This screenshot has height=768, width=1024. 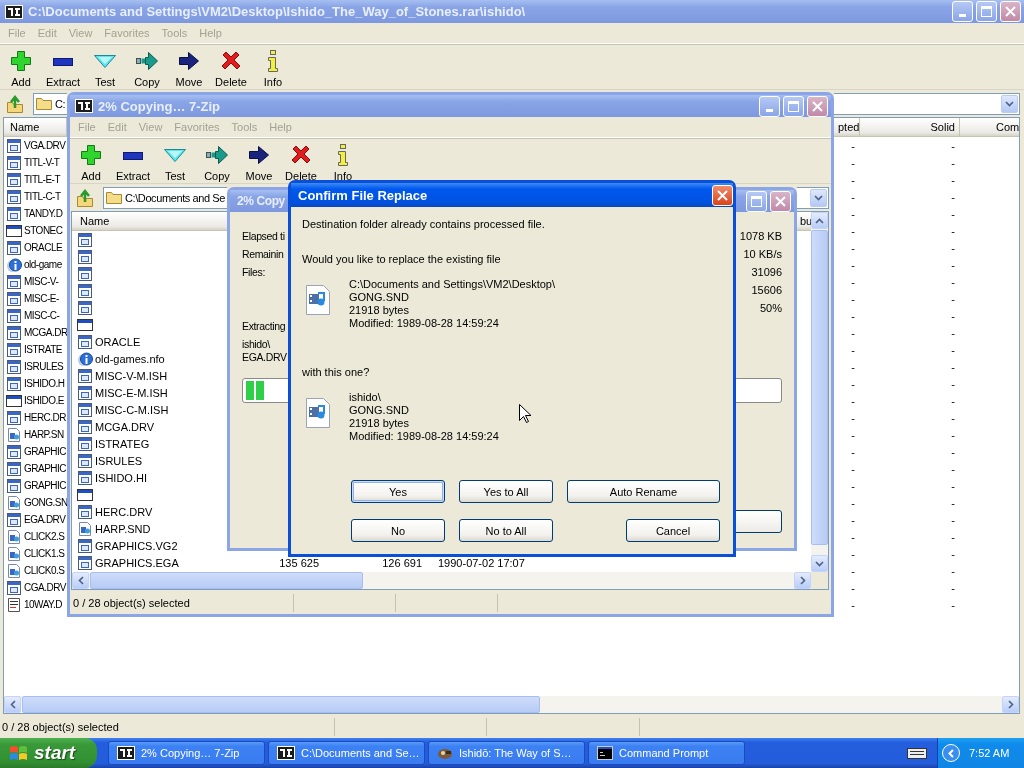 I want to click on chevron-icon, so click(x=819, y=220).